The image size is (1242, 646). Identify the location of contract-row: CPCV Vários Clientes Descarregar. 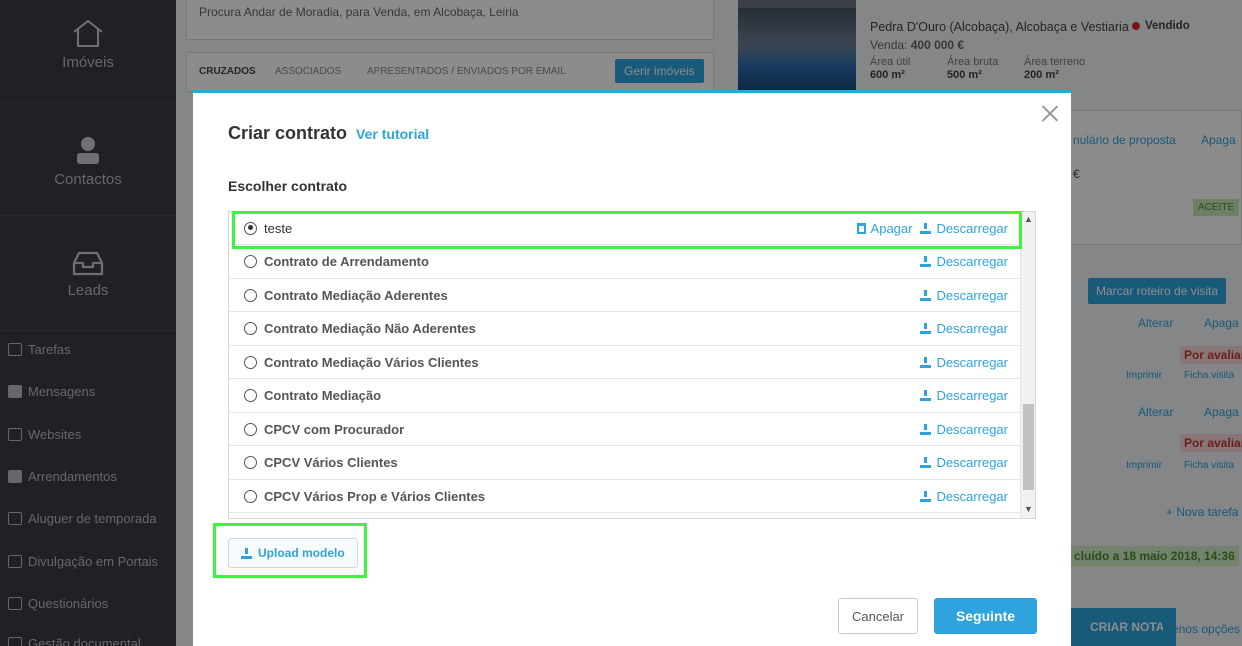
(625, 463).